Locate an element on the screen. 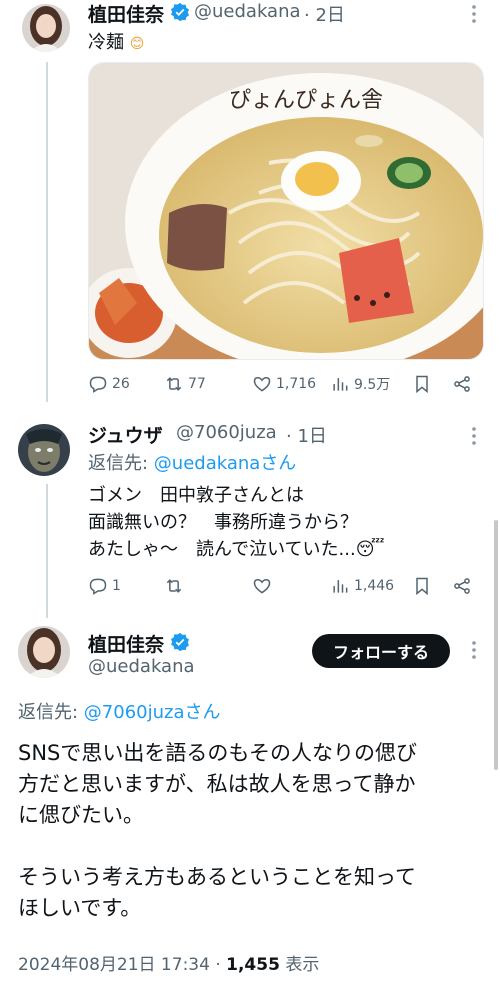 The image size is (500, 989). views-button: 1,446 is located at coordinates (362, 586).